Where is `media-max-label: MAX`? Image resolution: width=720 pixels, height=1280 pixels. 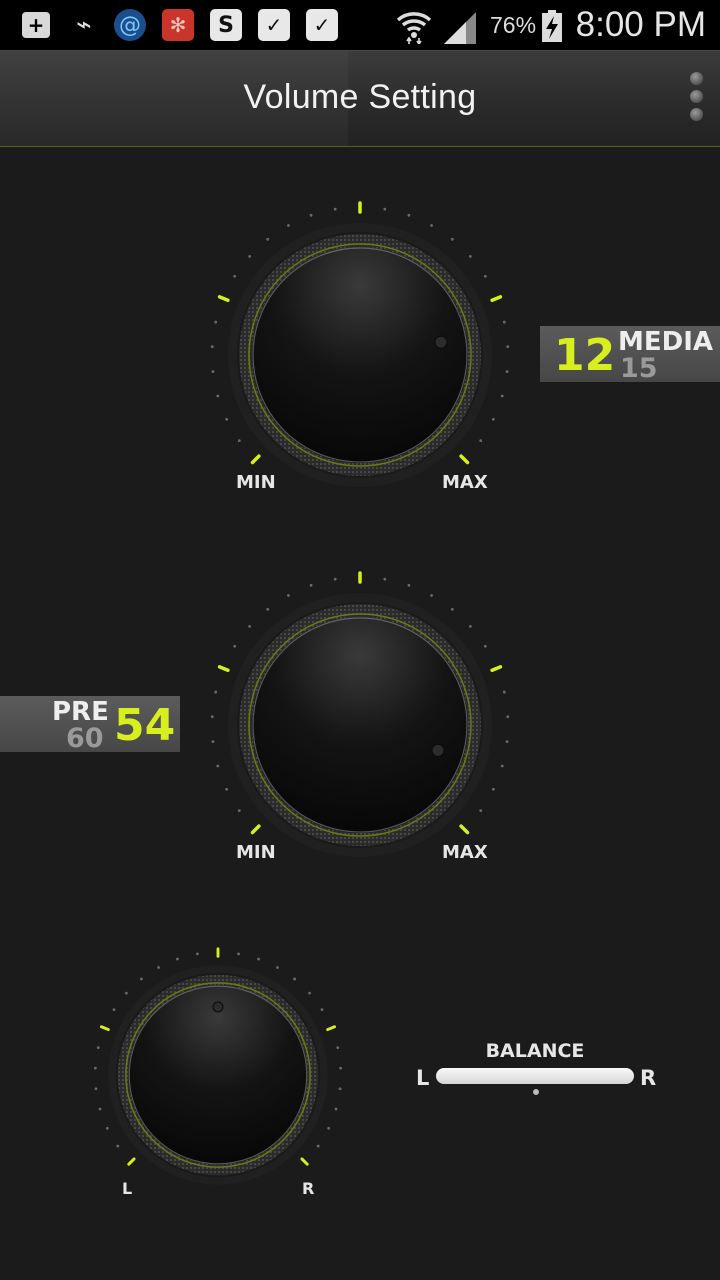 media-max-label: MAX is located at coordinates (465, 482).